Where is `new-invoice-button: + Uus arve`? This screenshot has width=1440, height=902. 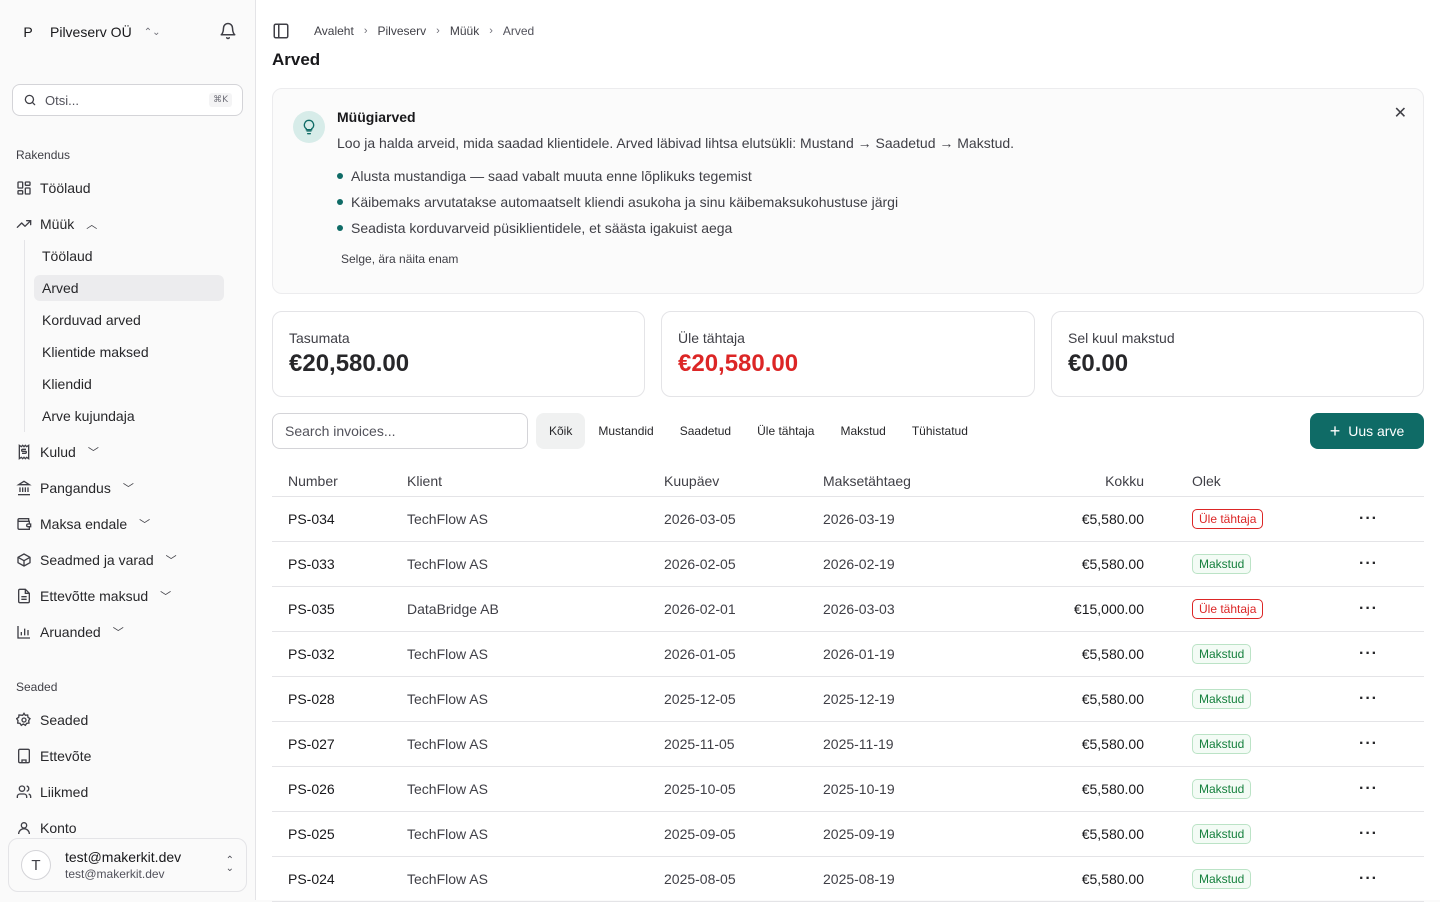 new-invoice-button: + Uus arve is located at coordinates (1367, 431).